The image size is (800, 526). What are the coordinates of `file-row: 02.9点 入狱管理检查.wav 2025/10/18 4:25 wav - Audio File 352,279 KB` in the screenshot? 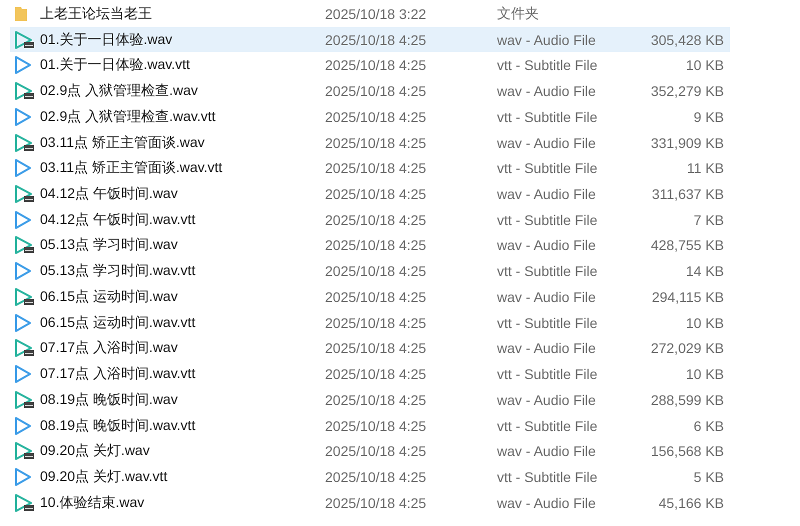 It's located at (370, 91).